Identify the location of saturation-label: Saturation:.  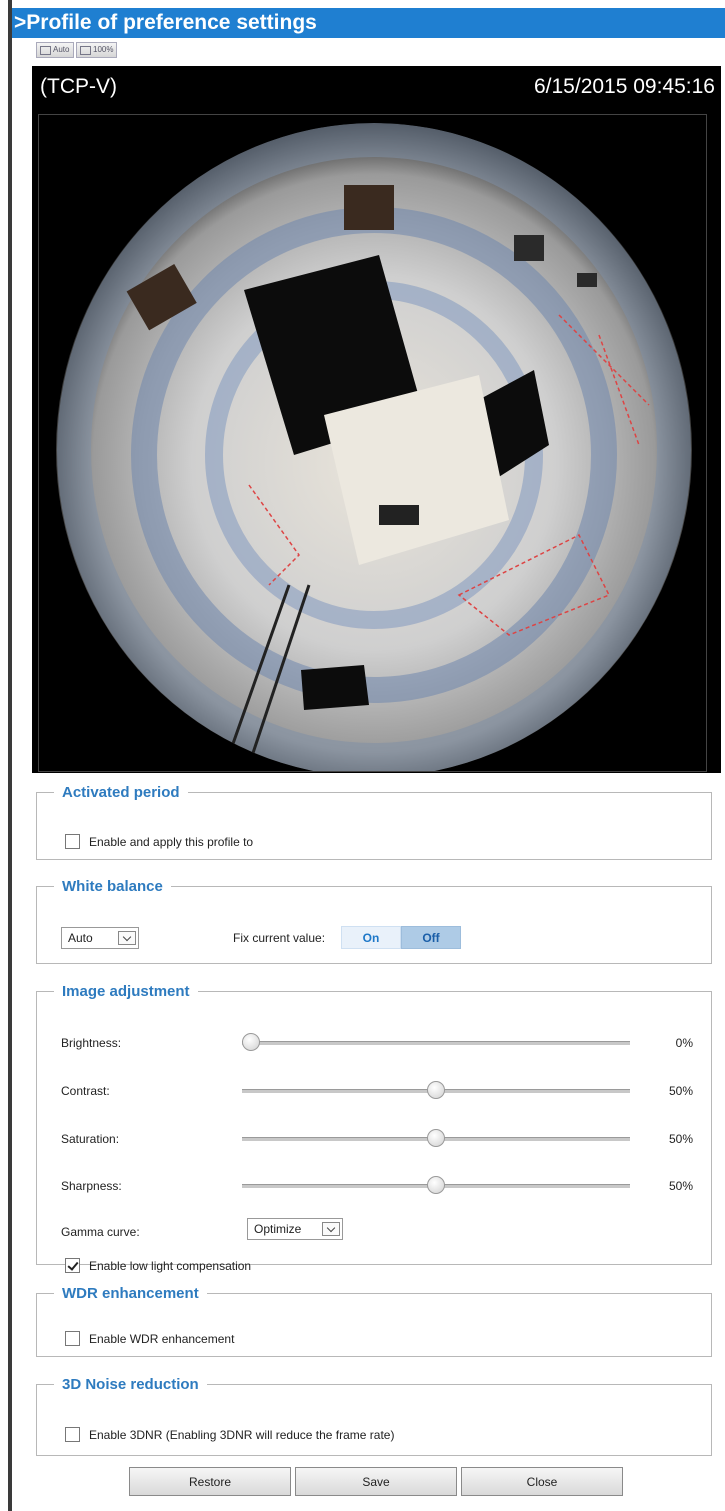
(90, 1139).